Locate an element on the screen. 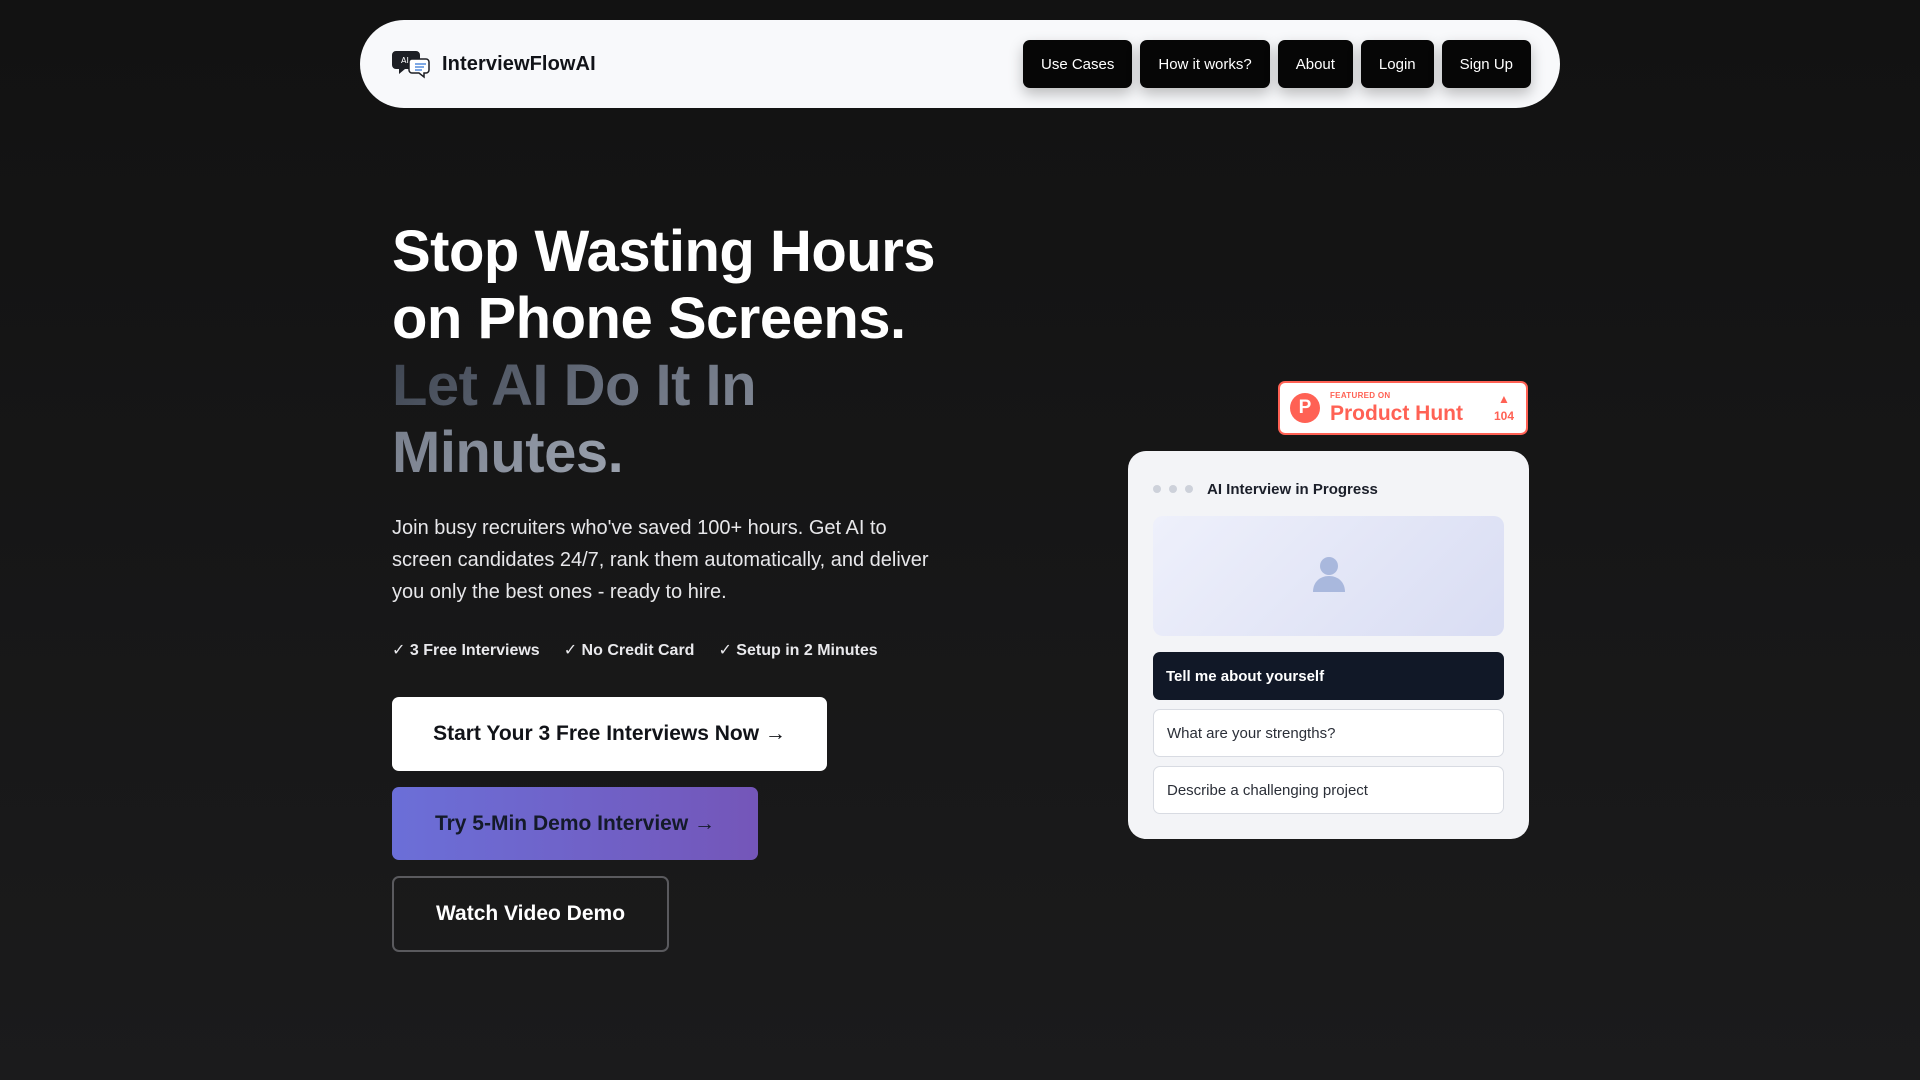 This screenshot has height=1080, width=1920. feature-free-interviews: ✓ 3 Free Interviews is located at coordinates (466, 650).